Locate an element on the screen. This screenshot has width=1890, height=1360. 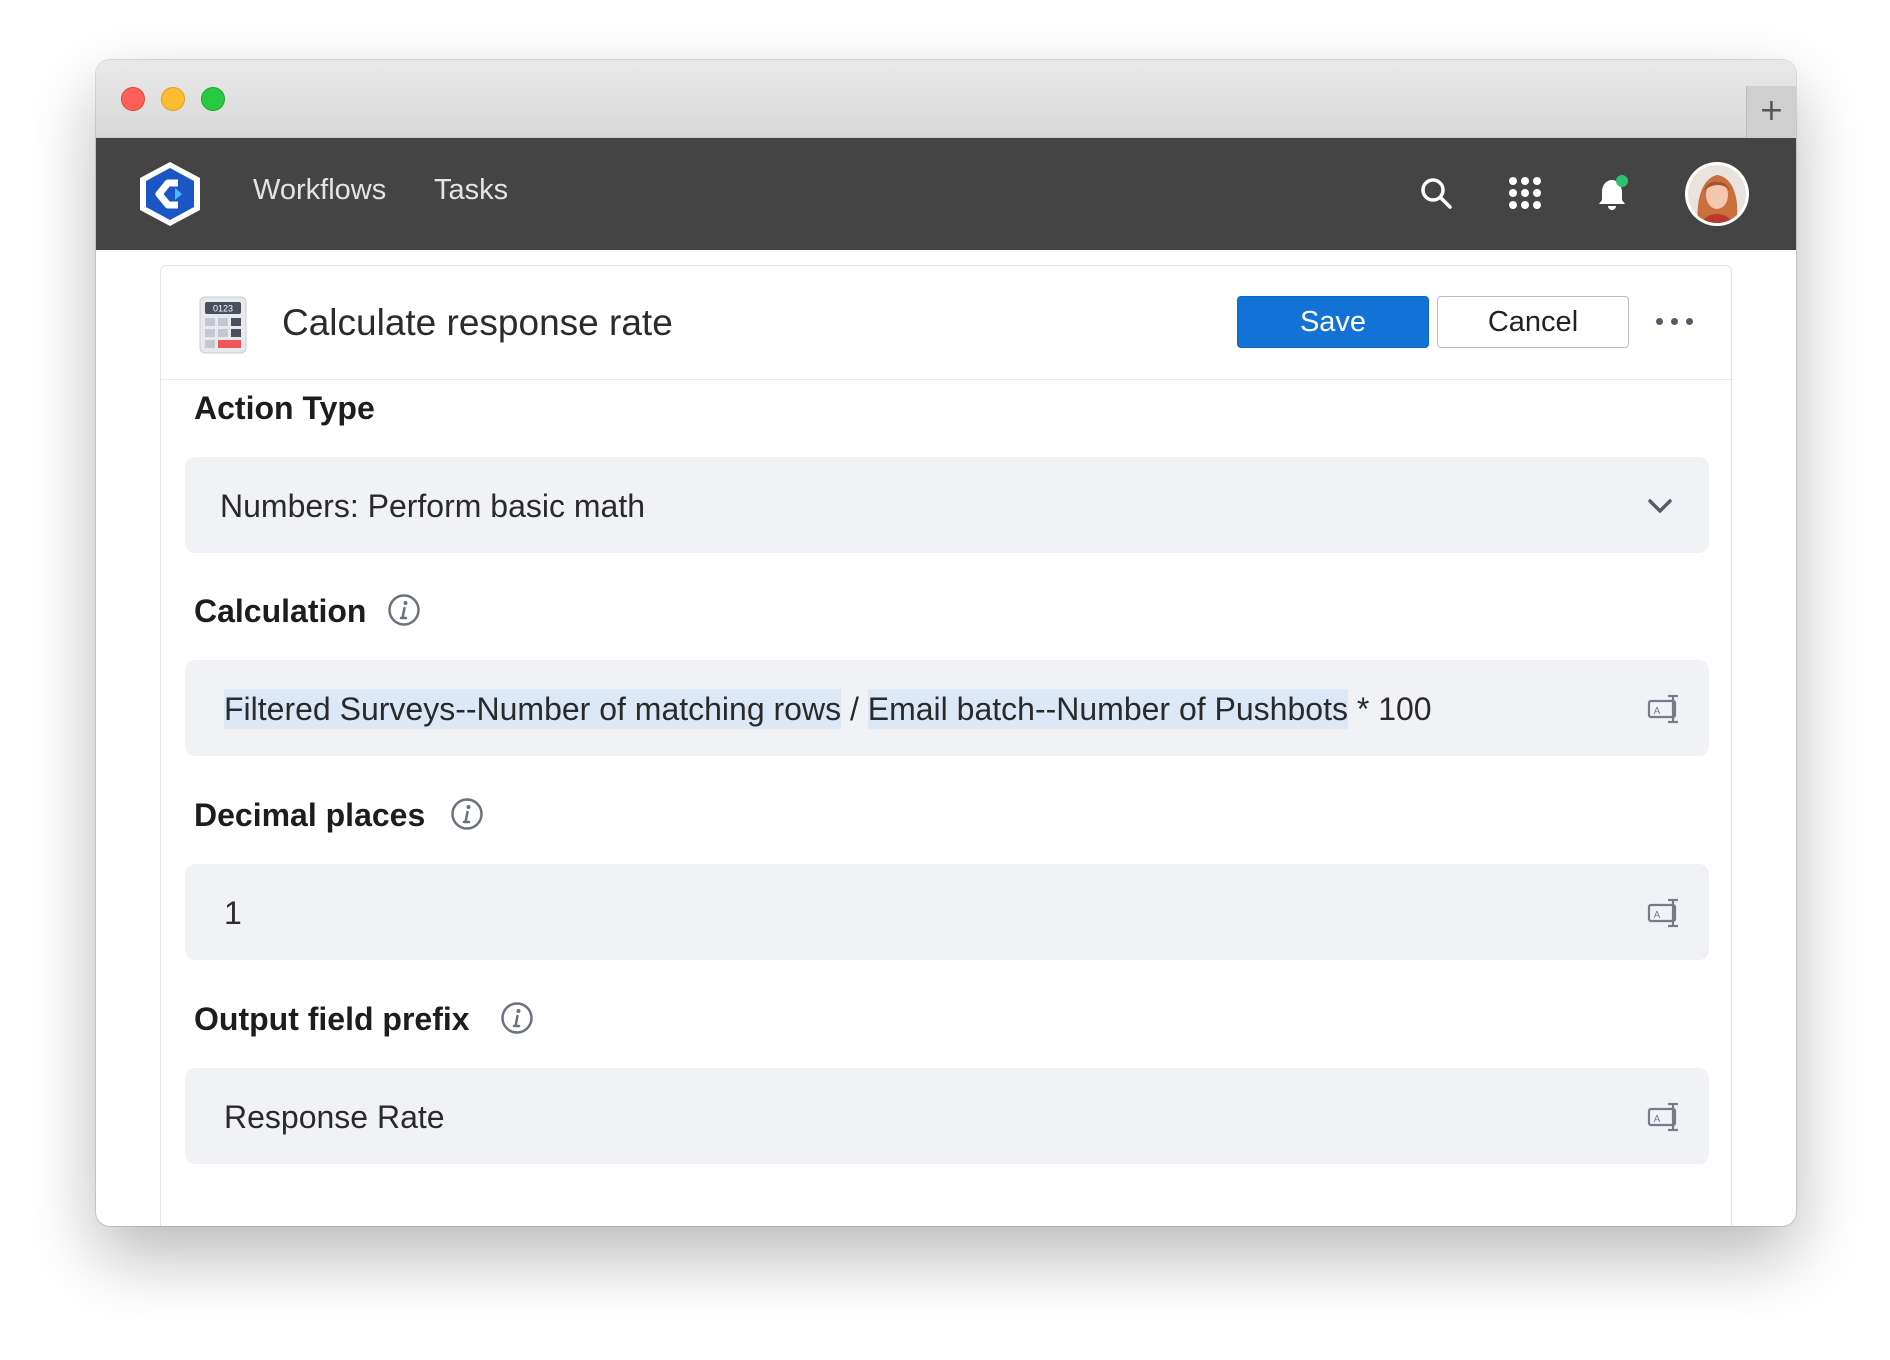
calculation-label: Calculation is located at coordinates (280, 611).